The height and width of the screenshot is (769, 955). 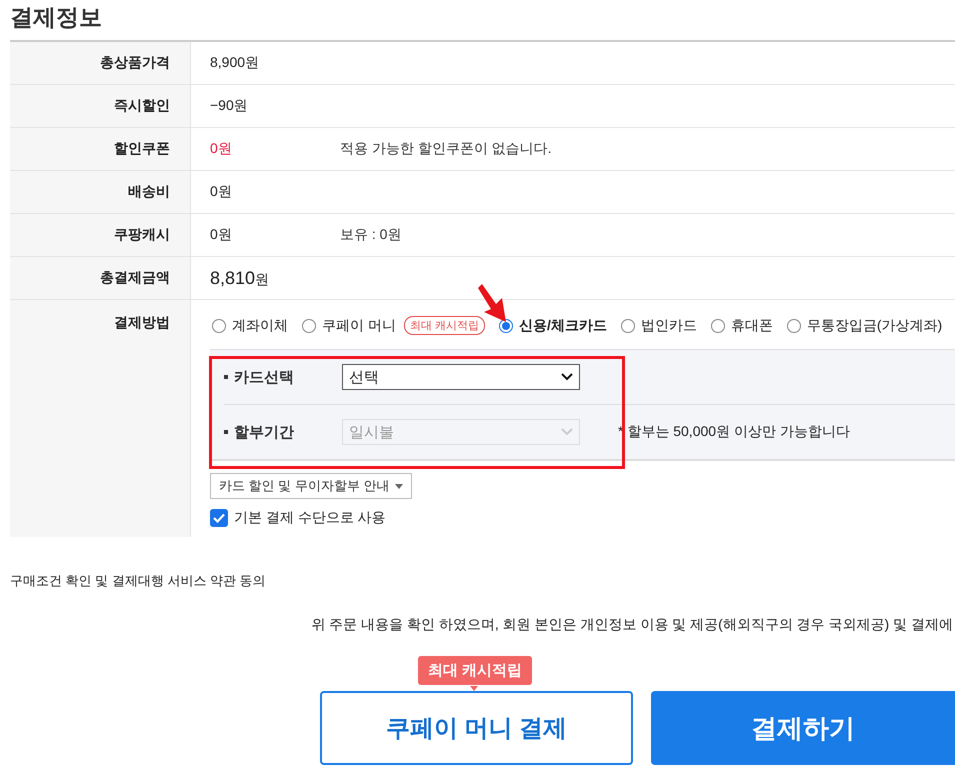 What do you see at coordinates (475, 670) in the screenshot?
I see `cash-tooltip: 최대 캐시적립` at bounding box center [475, 670].